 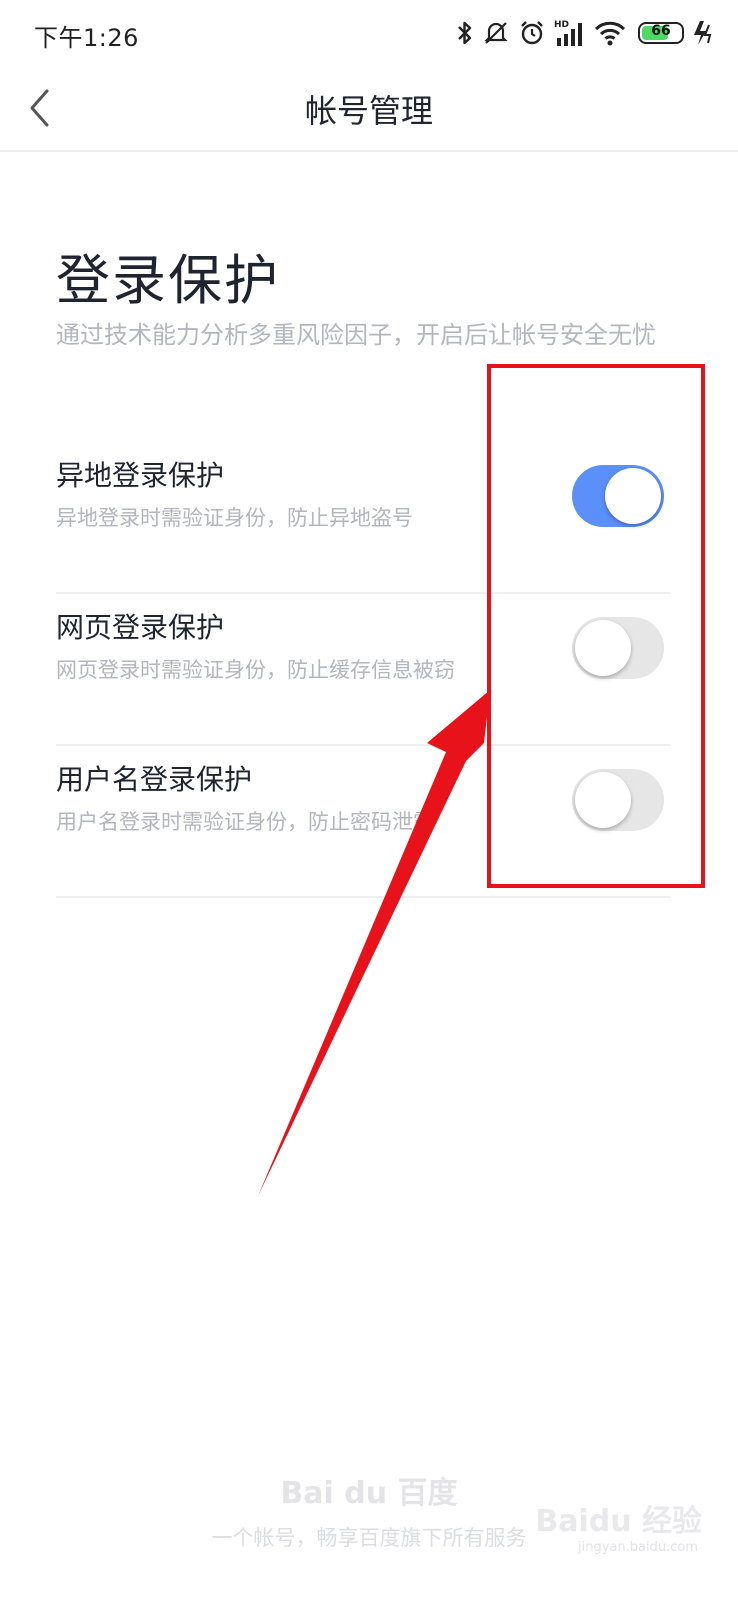 What do you see at coordinates (465, 33) in the screenshot?
I see `bluetooth-icon` at bounding box center [465, 33].